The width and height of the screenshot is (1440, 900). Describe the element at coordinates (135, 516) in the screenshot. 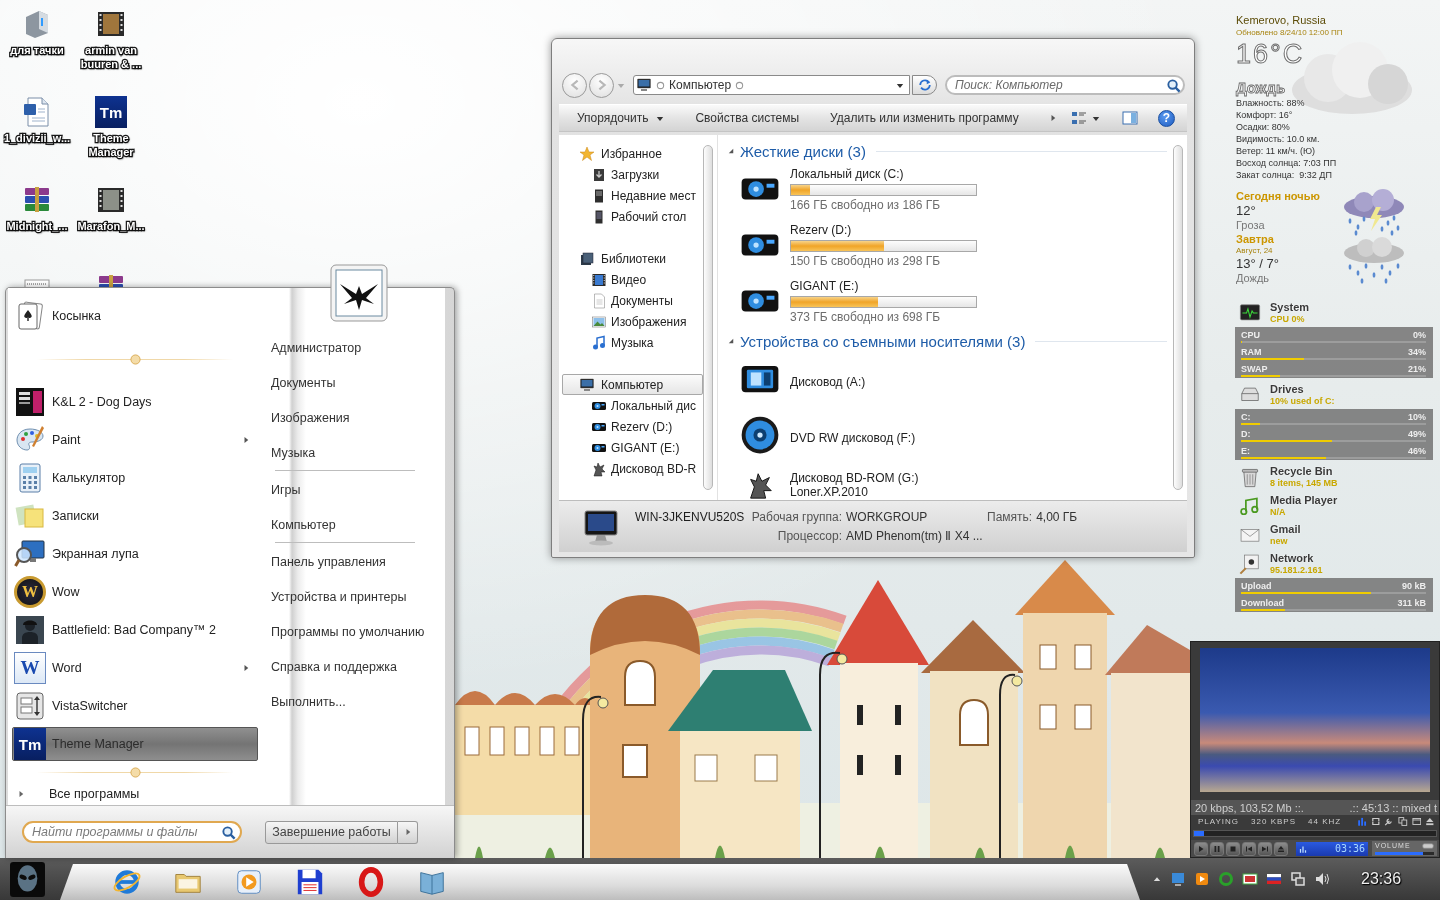

I see `menu-item: Записки` at that location.